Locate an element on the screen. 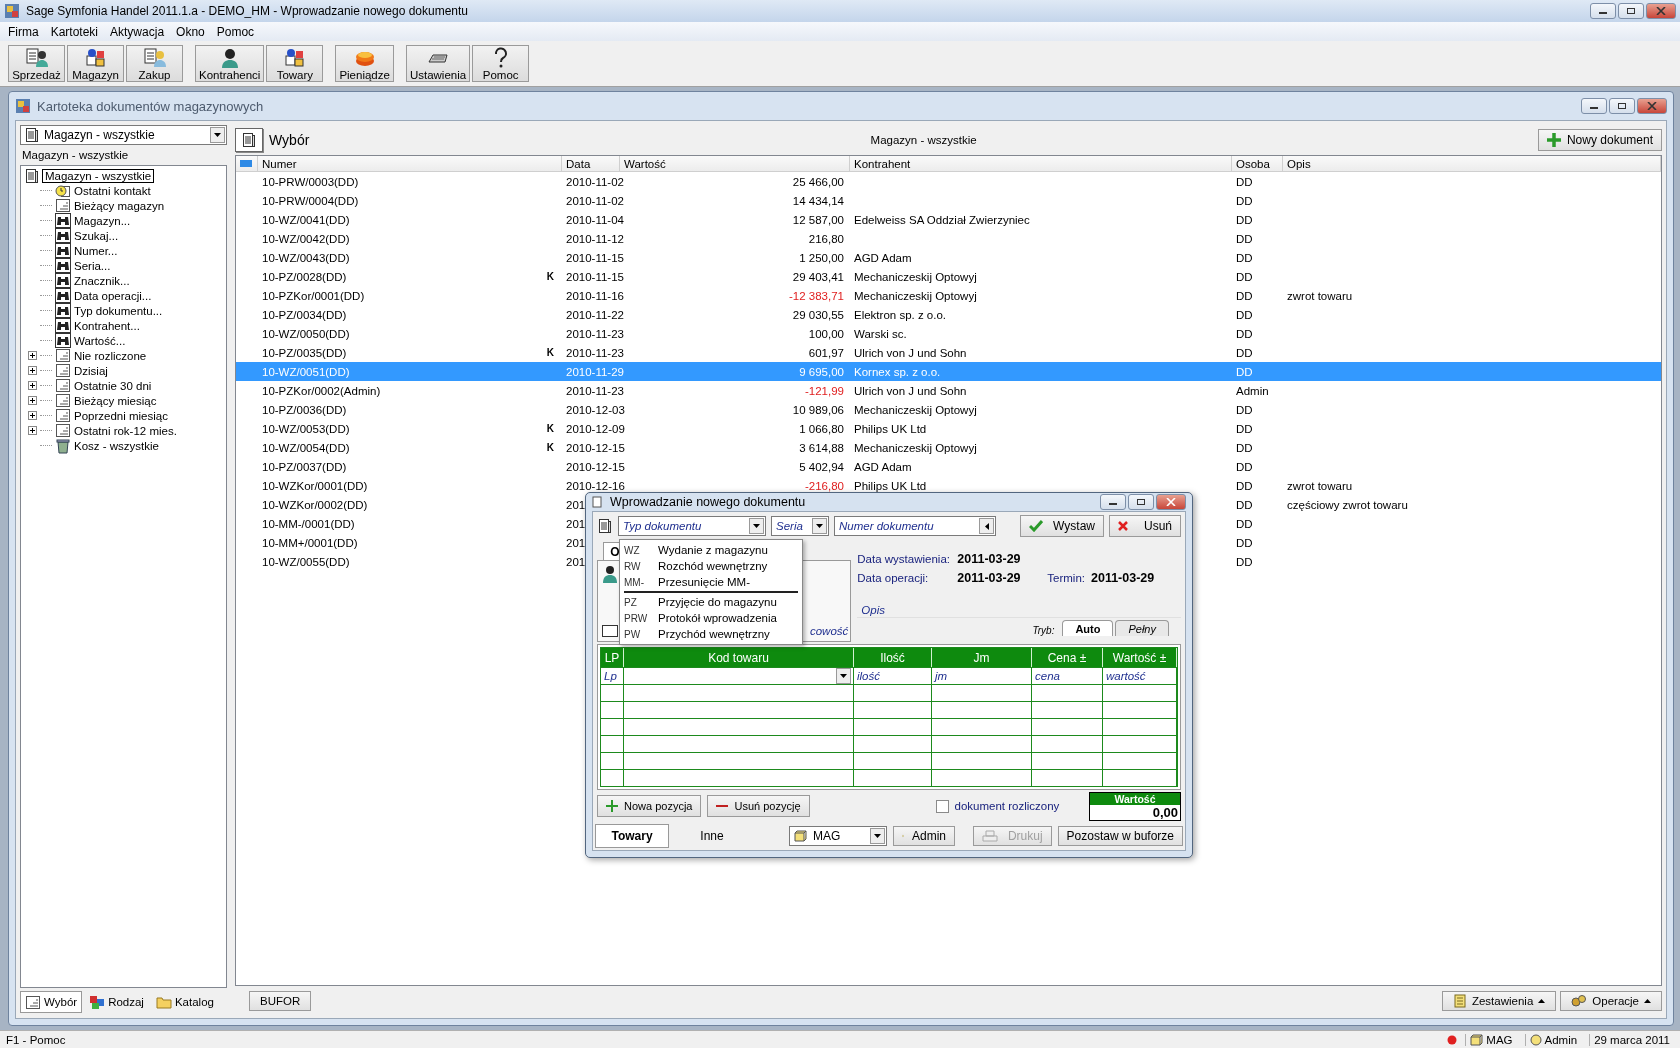 This screenshot has height=1048, width=1680. table-cell: 10-WZKor/0002(DD) is located at coordinates (315, 504).